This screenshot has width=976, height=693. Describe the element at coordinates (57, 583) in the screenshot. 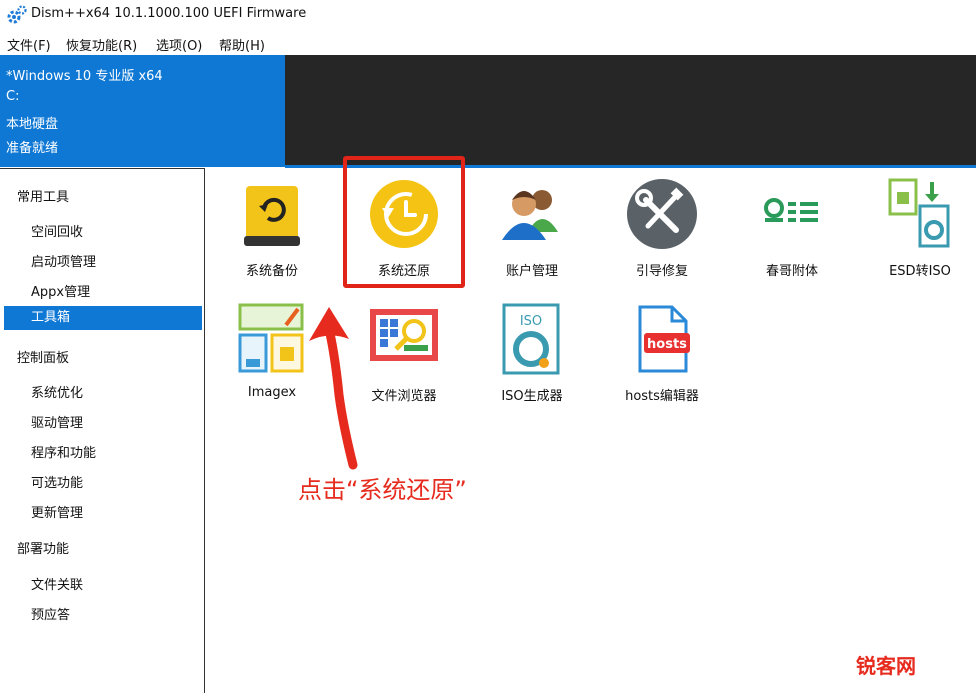

I see `sidebar-item-file-assoc: 文件关联` at that location.